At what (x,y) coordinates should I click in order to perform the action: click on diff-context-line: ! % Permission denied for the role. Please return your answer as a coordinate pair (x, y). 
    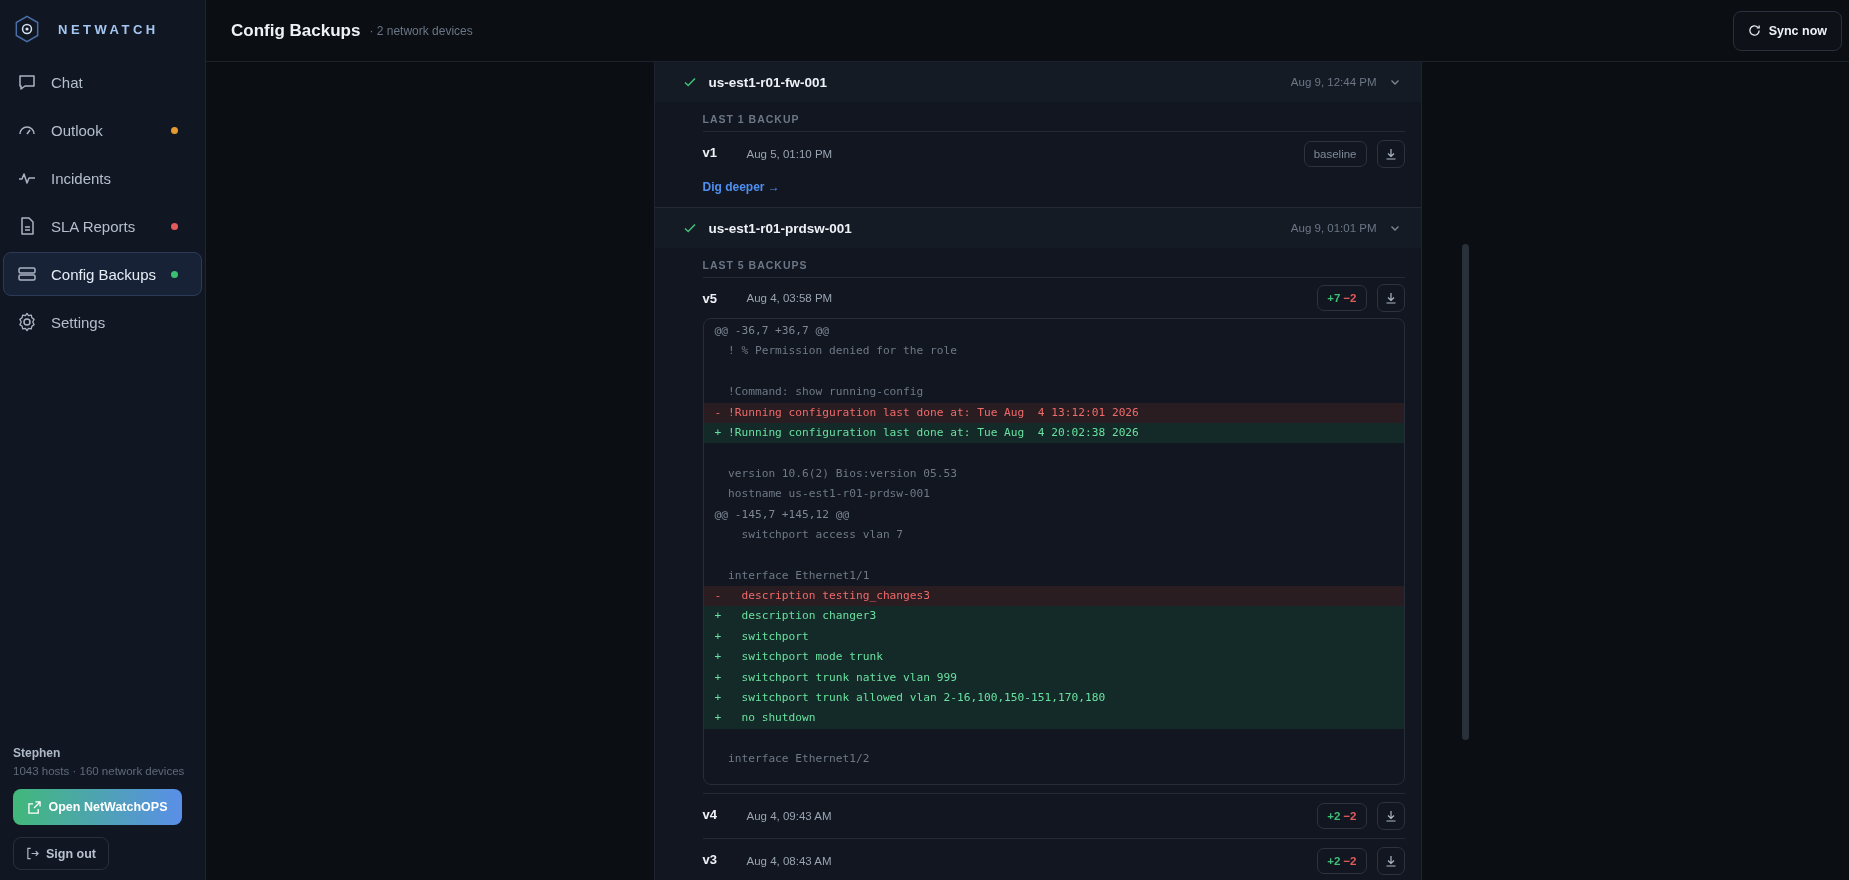
    Looking at the image, I should click on (842, 351).